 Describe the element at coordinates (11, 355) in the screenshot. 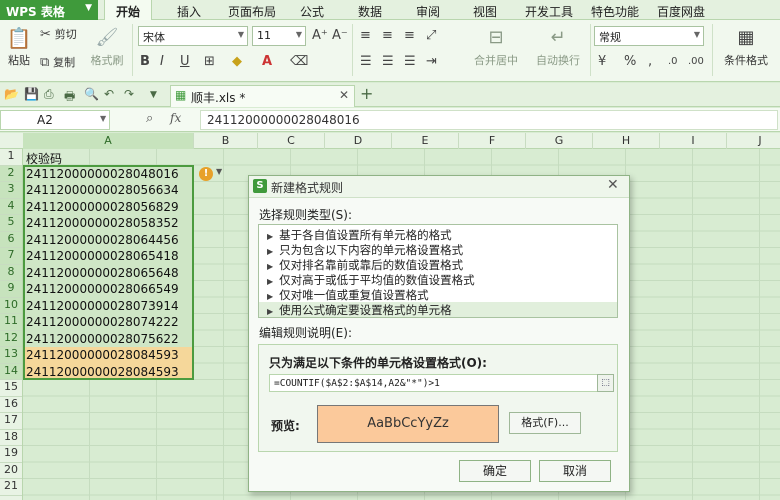

I see `row-header: 13` at that location.